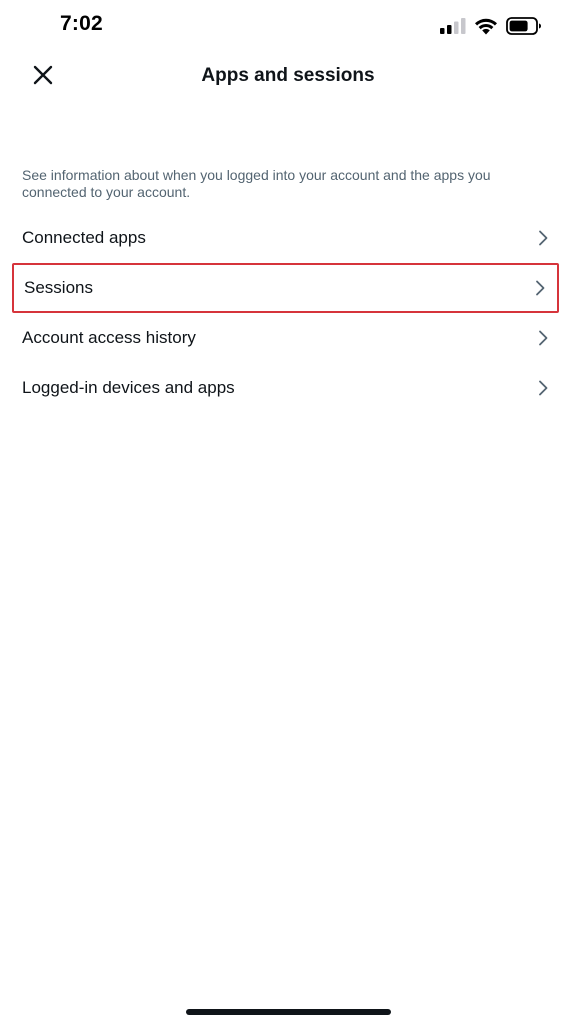  Describe the element at coordinates (288, 388) in the screenshot. I see `menu-item-logged-in-devices: Logged-in devices and apps` at that location.